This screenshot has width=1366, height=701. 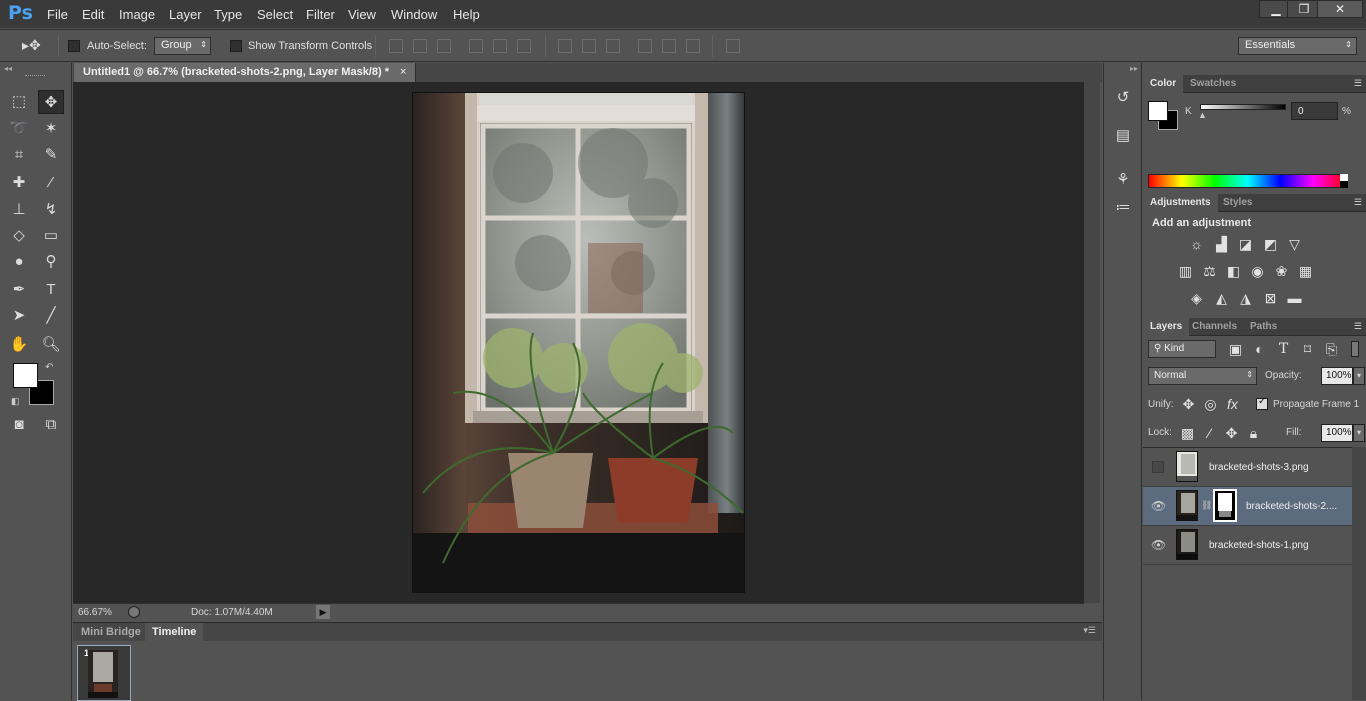 What do you see at coordinates (51, 425) in the screenshot?
I see `screen-mode-icon: ⧉` at bounding box center [51, 425].